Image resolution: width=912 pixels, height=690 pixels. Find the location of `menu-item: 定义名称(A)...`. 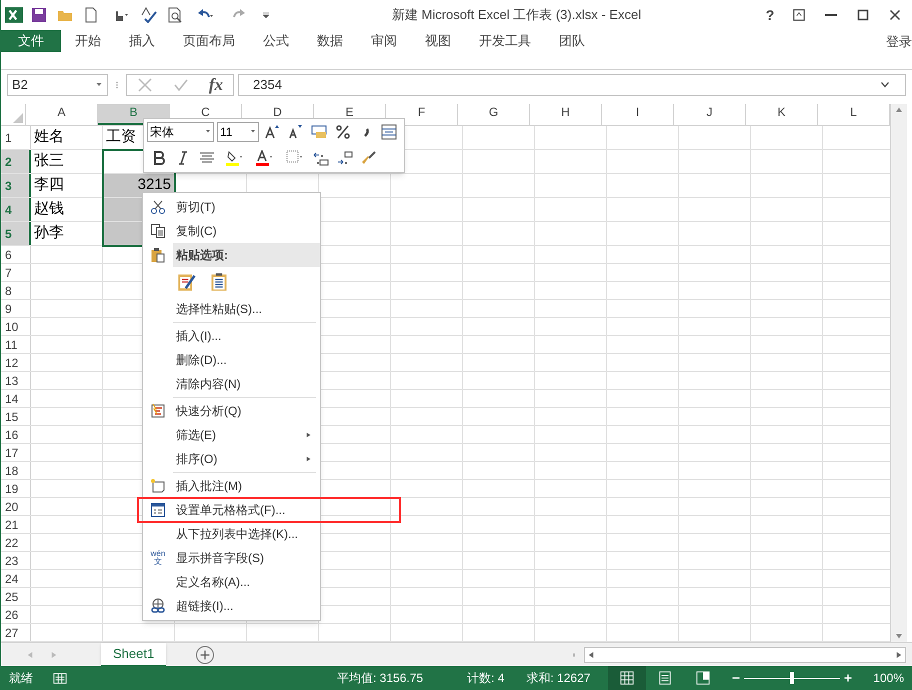

menu-item: 定义名称(A)... is located at coordinates (231, 582).